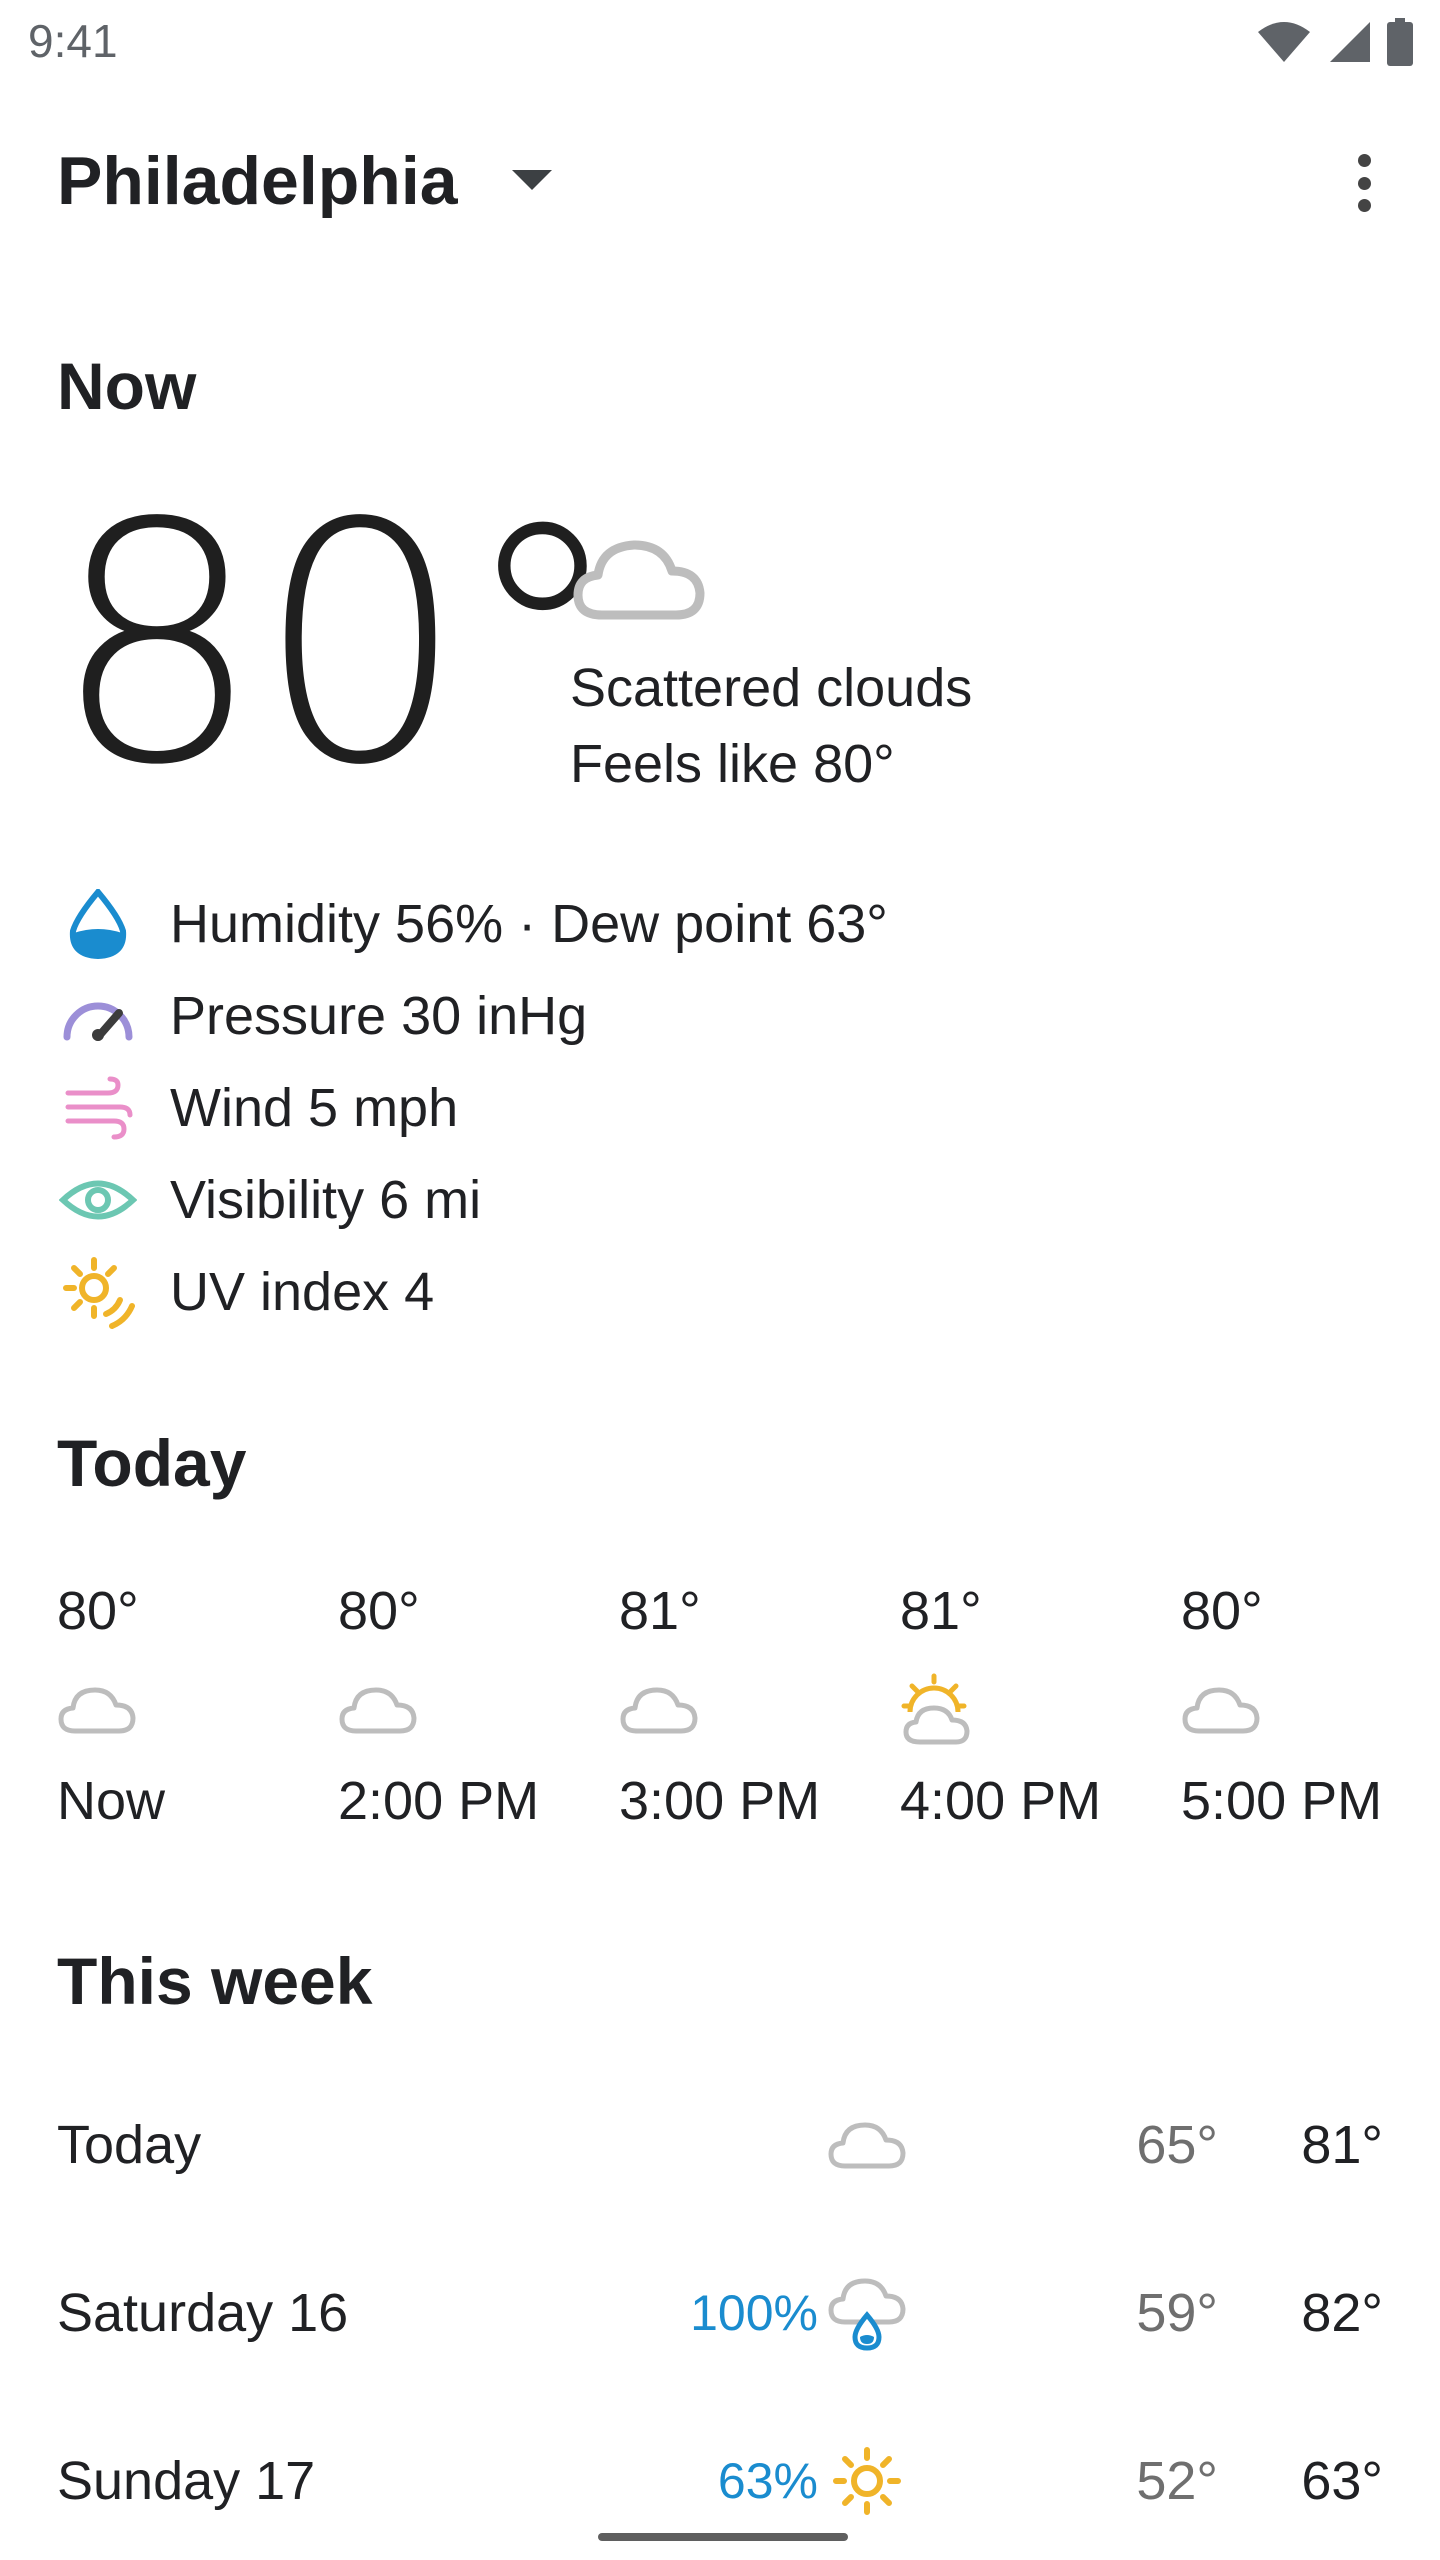 The height and width of the screenshot is (2560, 1440). Describe the element at coordinates (1342, 2481) in the screenshot. I see `high-temp: 63°` at that location.